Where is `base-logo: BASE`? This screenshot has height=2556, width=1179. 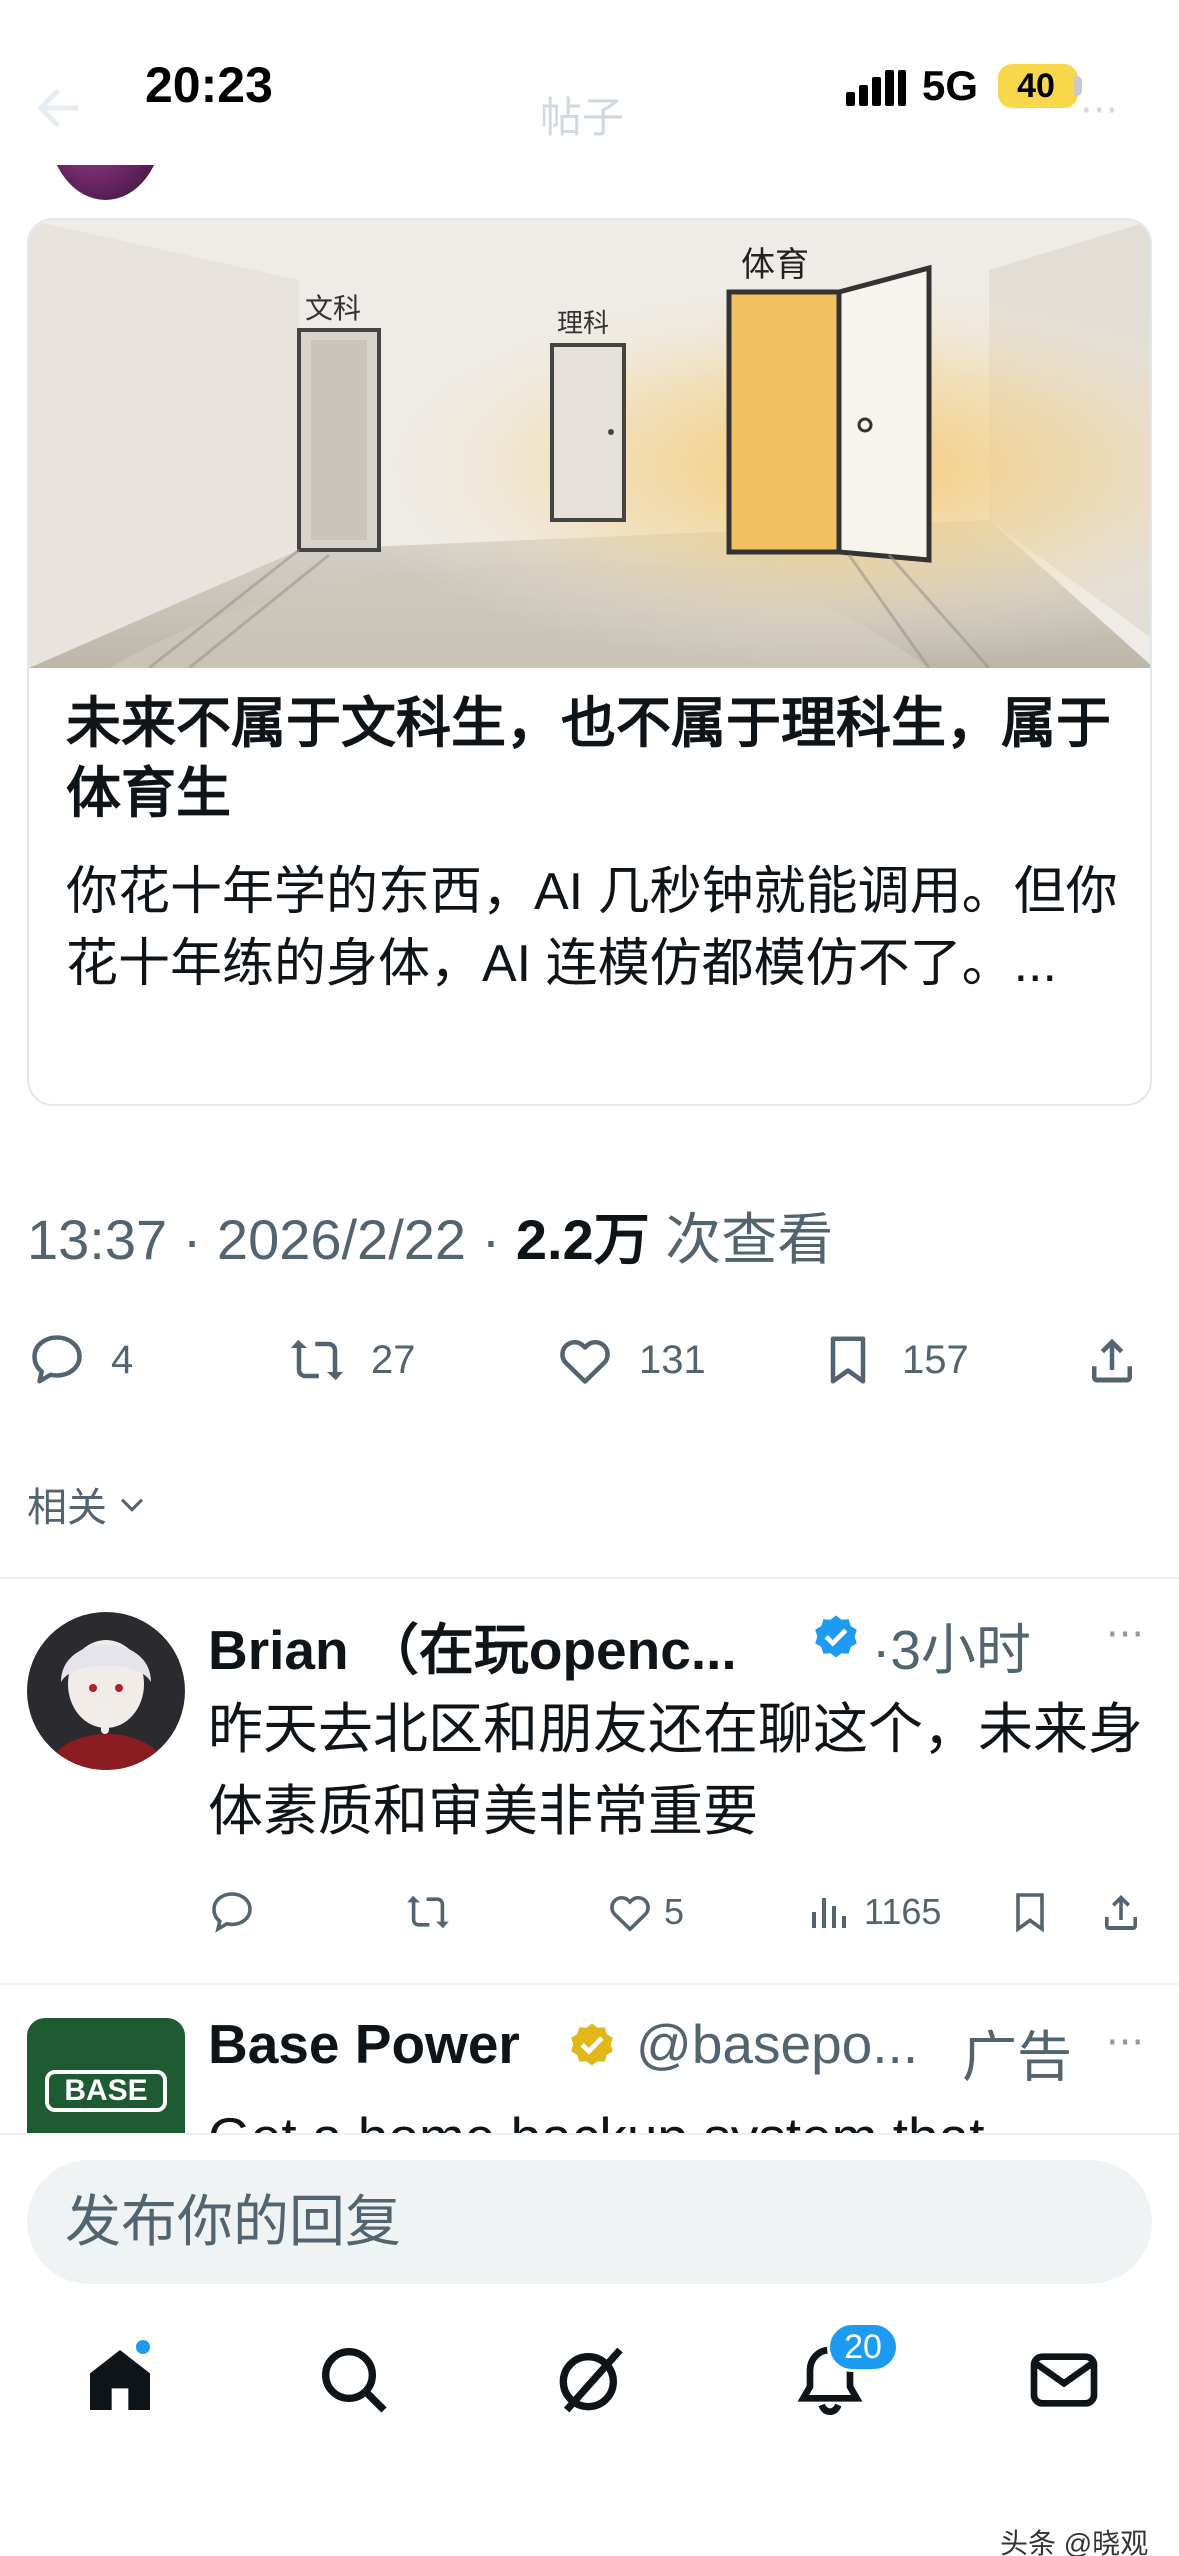 base-logo: BASE is located at coordinates (106, 2075).